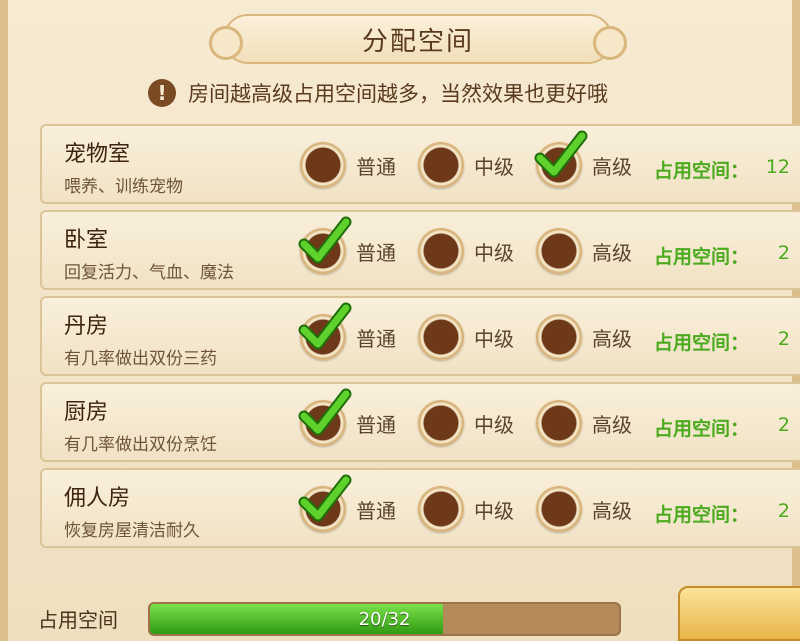  What do you see at coordinates (78, 620) in the screenshot?
I see `space-usage-label: 占用空间` at bounding box center [78, 620].